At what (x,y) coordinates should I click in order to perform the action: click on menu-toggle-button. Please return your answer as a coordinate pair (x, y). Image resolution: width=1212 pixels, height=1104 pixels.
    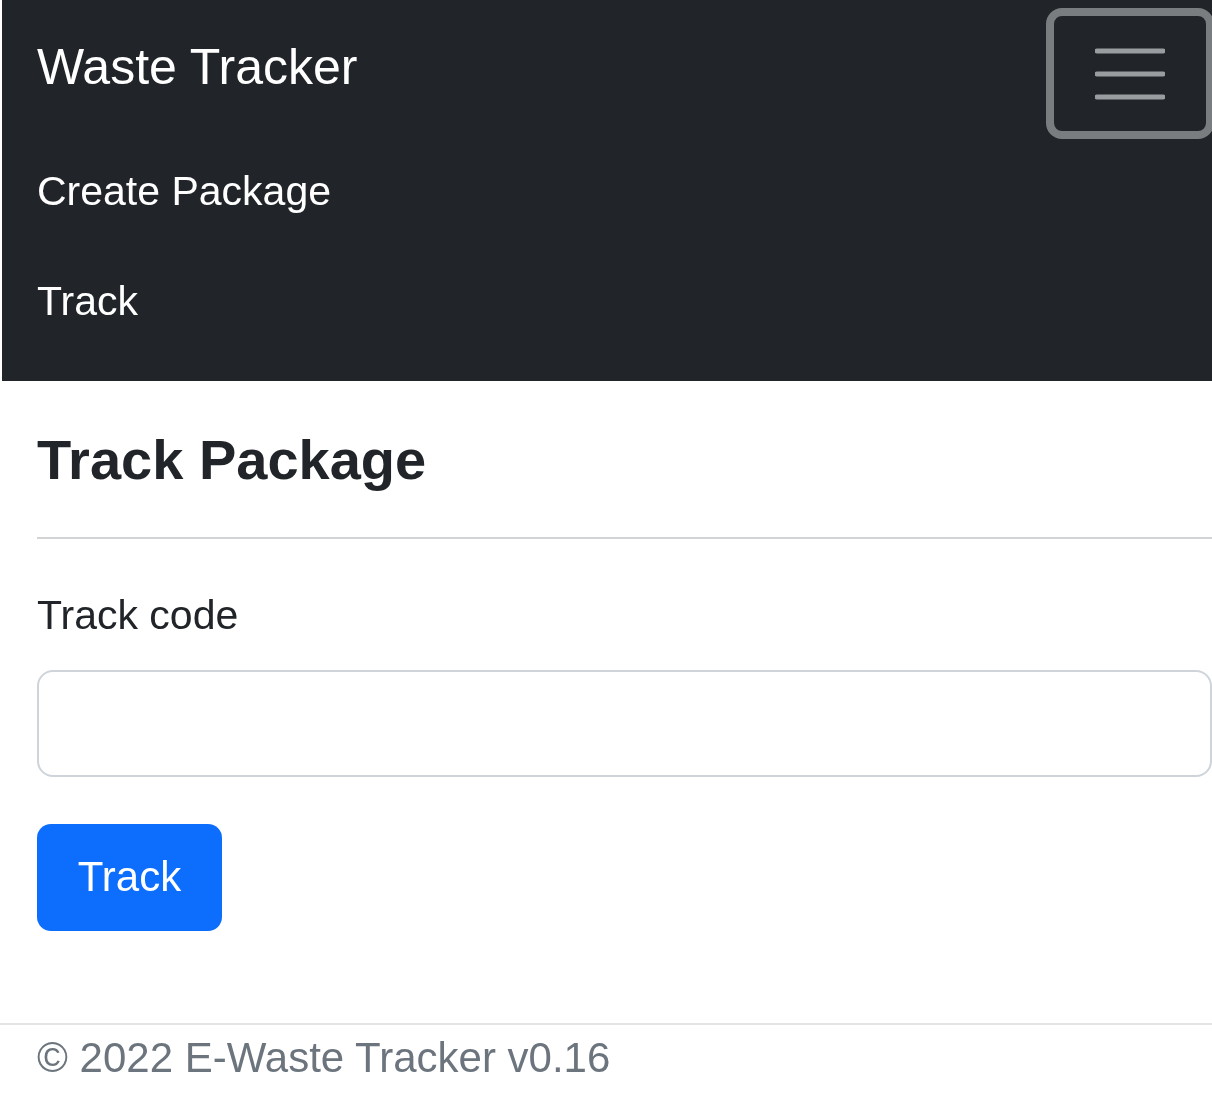
    Looking at the image, I should click on (1129, 73).